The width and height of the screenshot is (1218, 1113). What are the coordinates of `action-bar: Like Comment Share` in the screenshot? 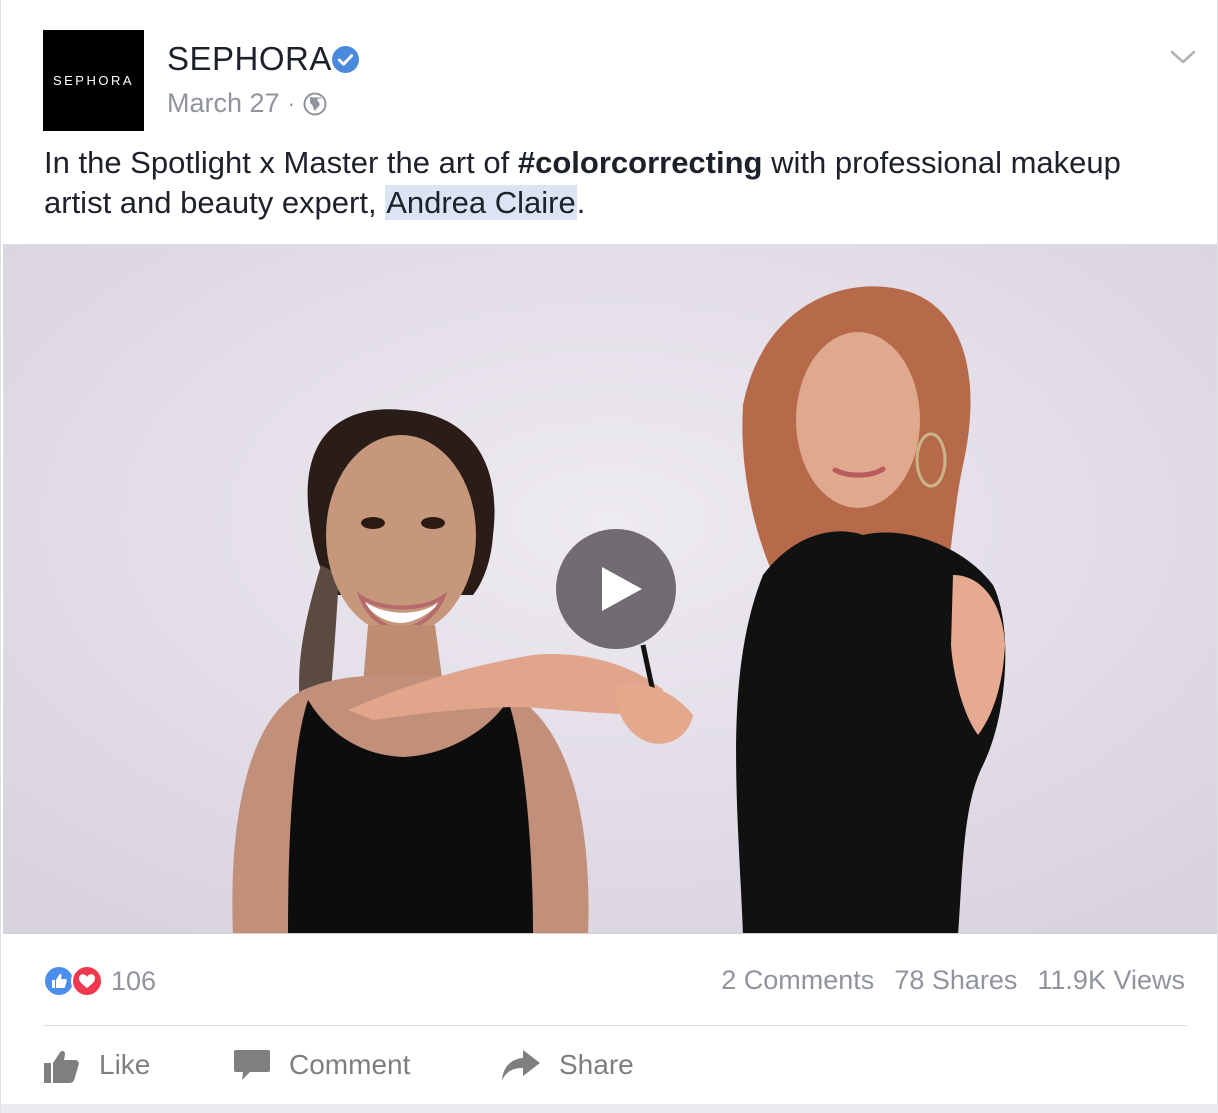 It's located at (338, 1065).